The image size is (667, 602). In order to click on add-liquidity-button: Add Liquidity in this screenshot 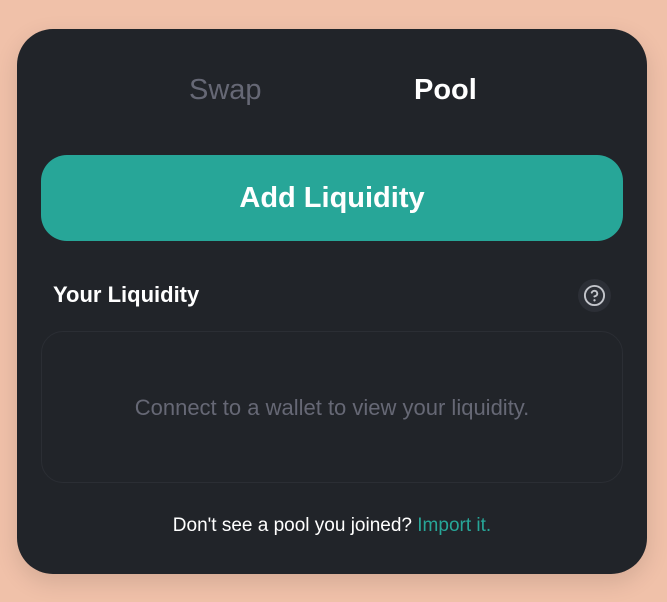, I will do `click(332, 198)`.